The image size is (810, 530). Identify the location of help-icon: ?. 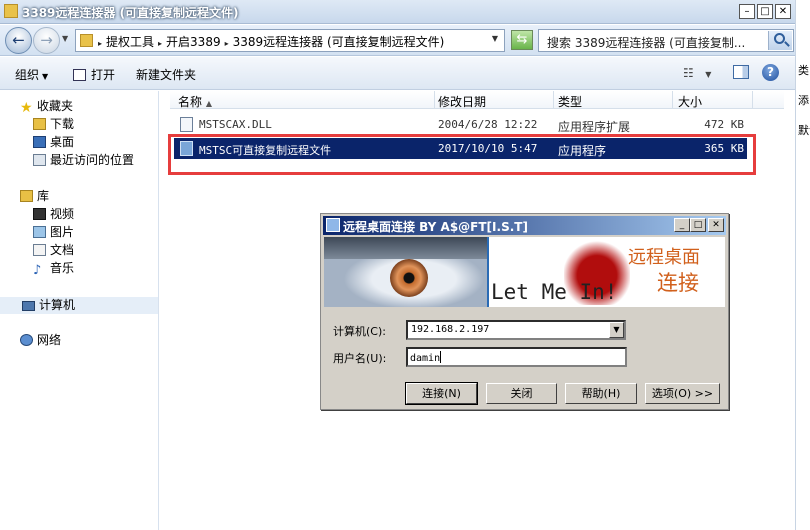
(770, 72).